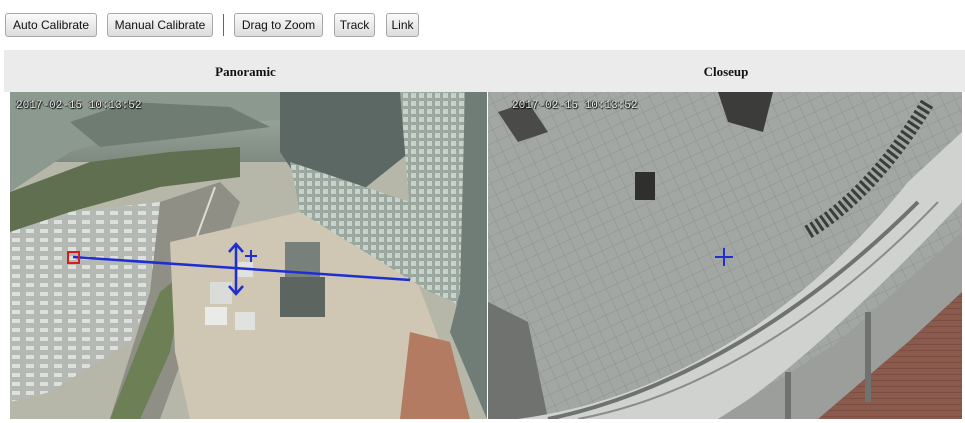  I want to click on closeup-title: Closeup, so click(726, 71).